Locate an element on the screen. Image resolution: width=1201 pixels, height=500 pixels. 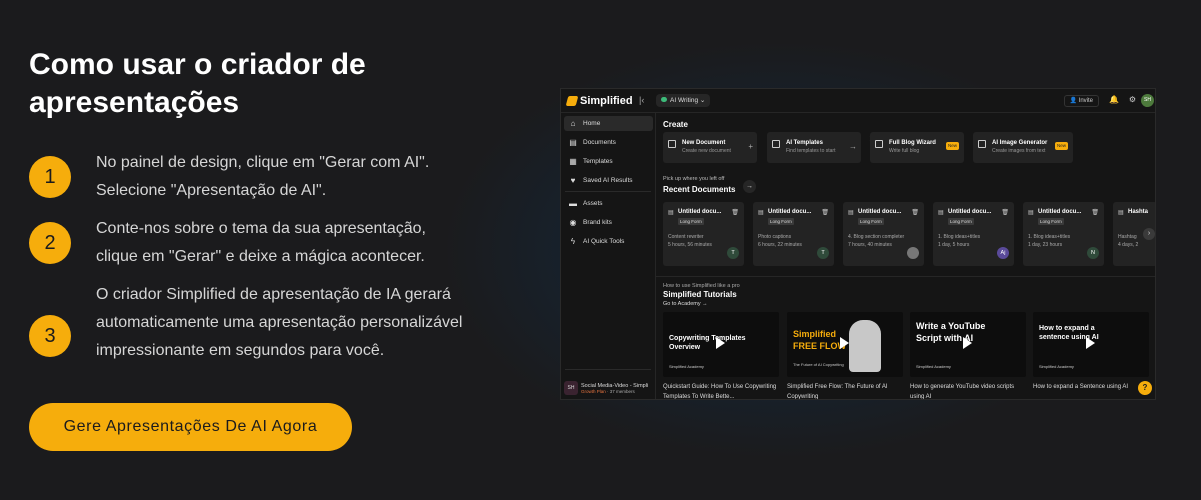
sidebar-item-brand-kits: ◉ Brand kits is located at coordinates (608, 222).